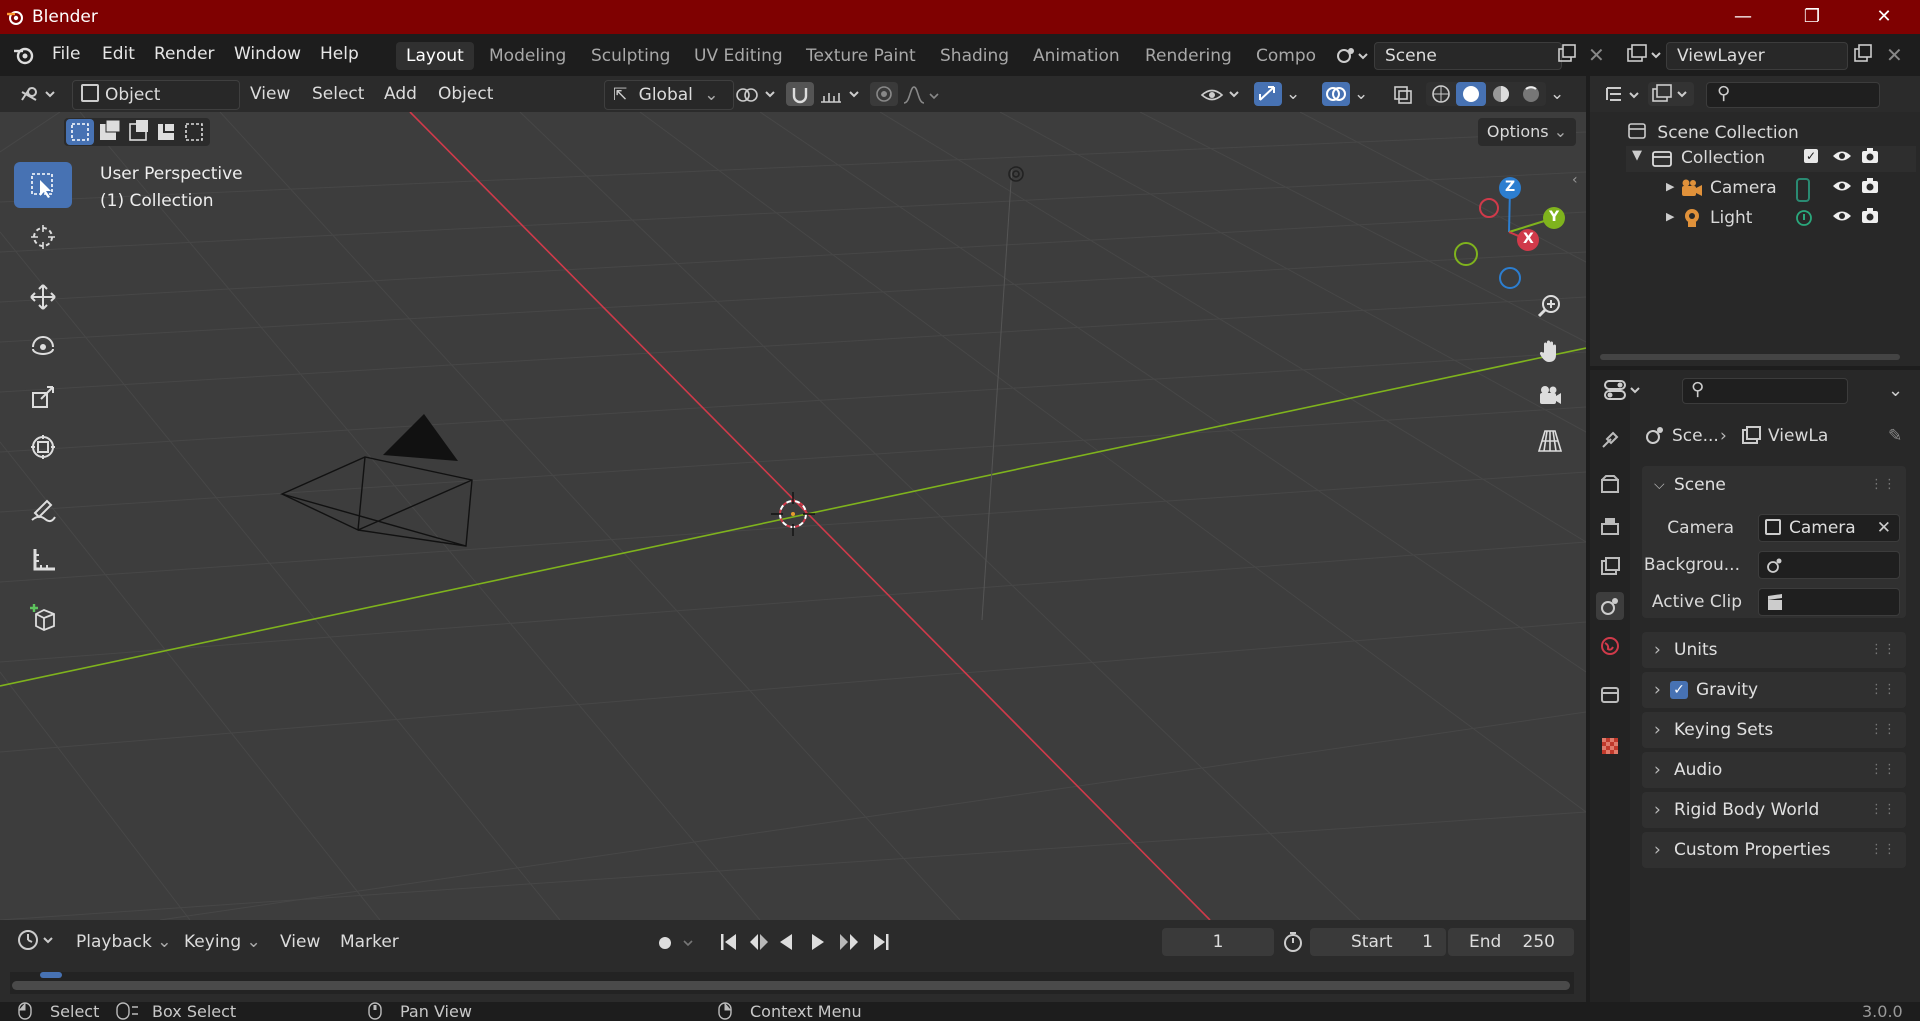 The height and width of the screenshot is (1021, 1920). Describe the element at coordinates (1712, 131) in the screenshot. I see `scene-collection-row: Scene Collection` at that location.